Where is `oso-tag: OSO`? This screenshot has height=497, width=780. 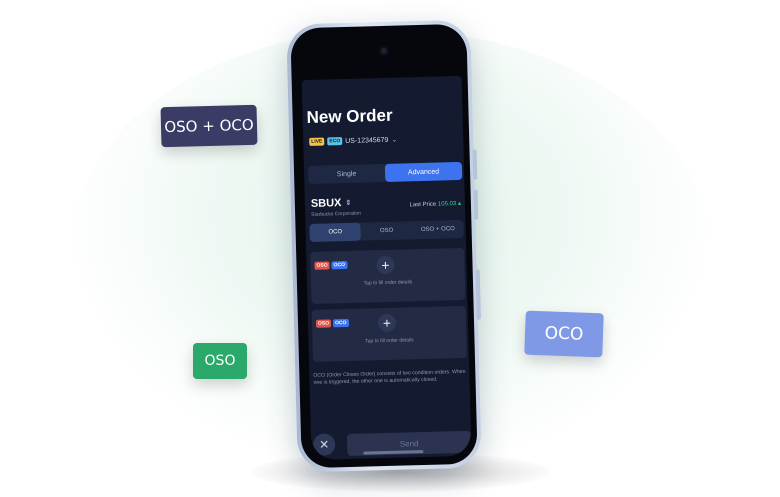 oso-tag: OSO is located at coordinates (220, 361).